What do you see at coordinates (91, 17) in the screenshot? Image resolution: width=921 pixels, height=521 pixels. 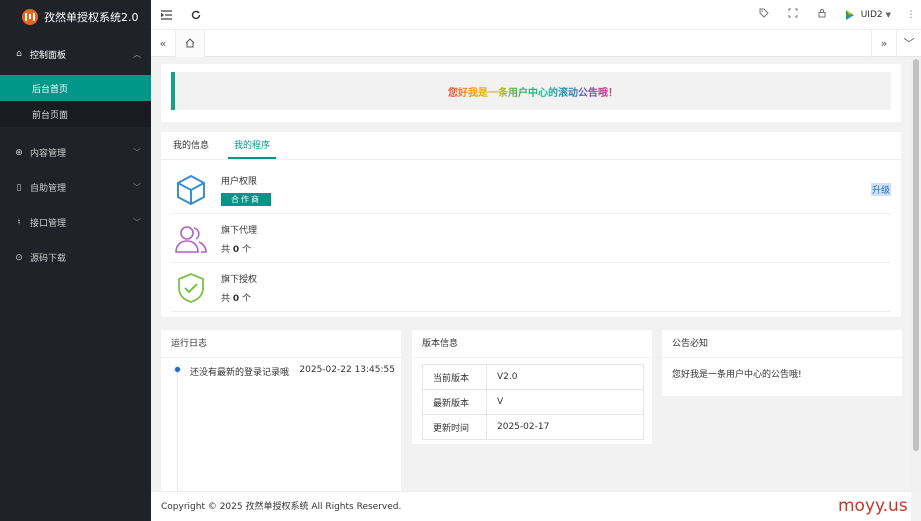 I see `app-title: 孜然单授权系统2.0` at bounding box center [91, 17].